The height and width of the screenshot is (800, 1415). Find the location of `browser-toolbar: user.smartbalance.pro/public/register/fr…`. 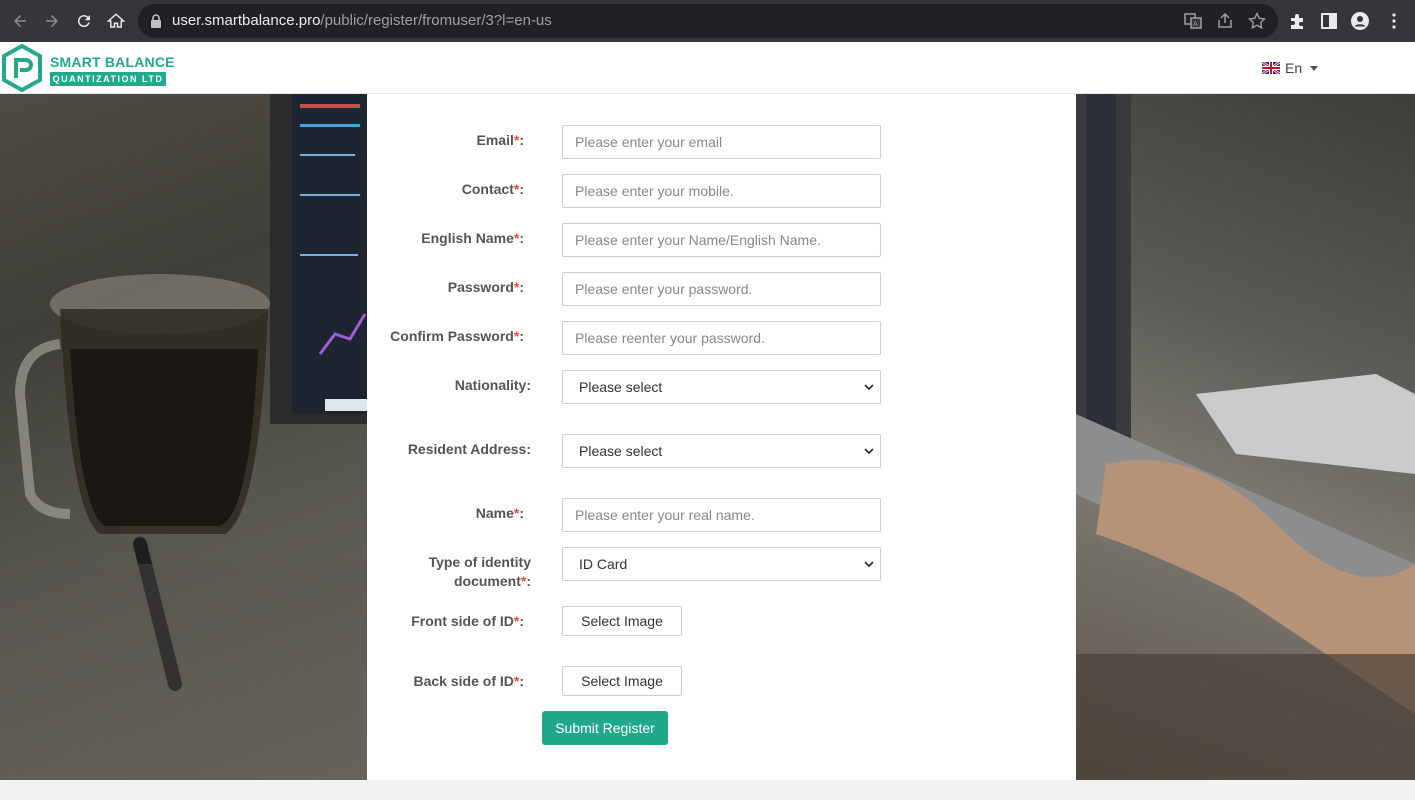

browser-toolbar: user.smartbalance.pro/public/register/fr… is located at coordinates (707, 21).